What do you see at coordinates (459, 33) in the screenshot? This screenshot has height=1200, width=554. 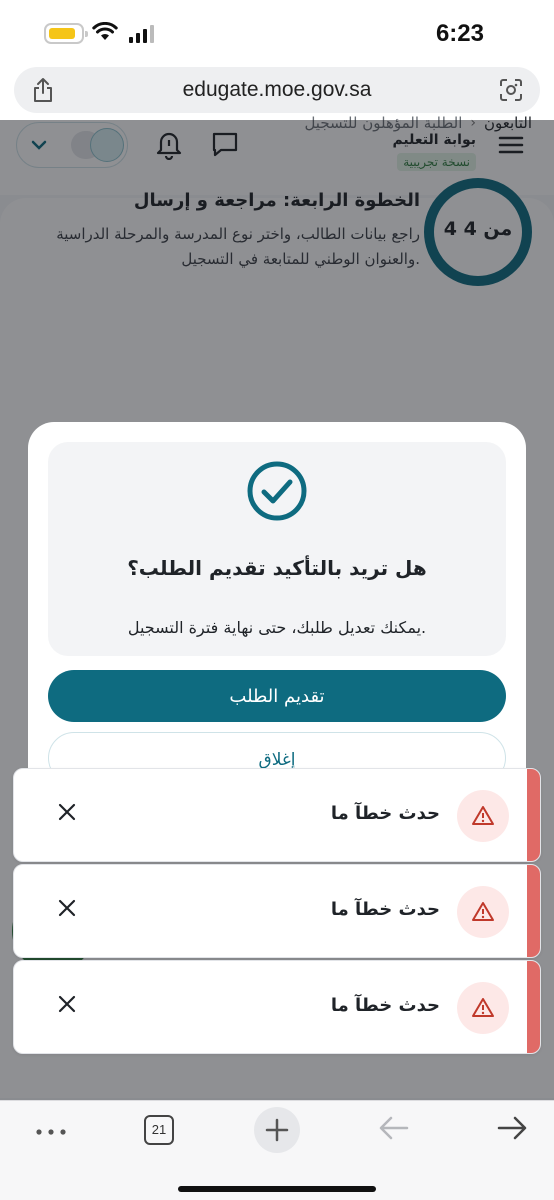 I see `status-time: 6:23` at bounding box center [459, 33].